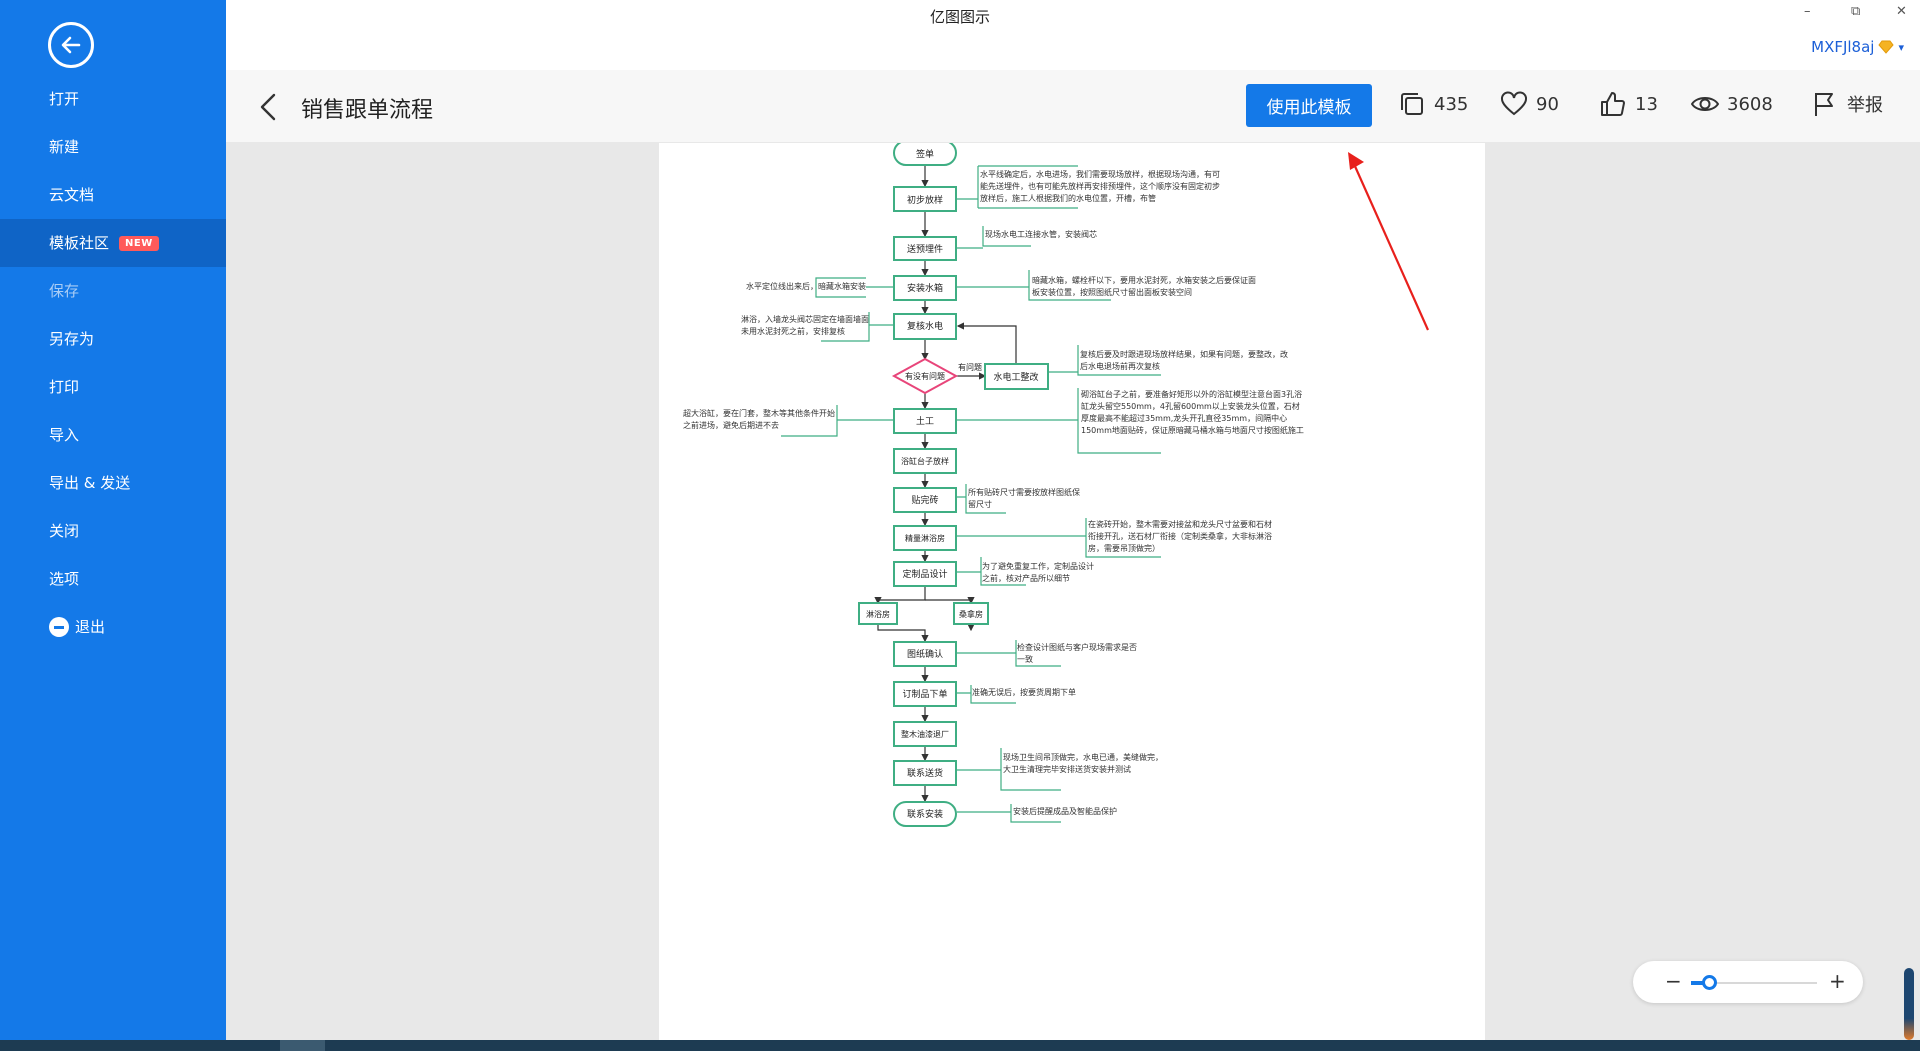 Image resolution: width=1920 pixels, height=1051 pixels. What do you see at coordinates (302, 1045) in the screenshot?
I see `taskbar-item` at bounding box center [302, 1045].